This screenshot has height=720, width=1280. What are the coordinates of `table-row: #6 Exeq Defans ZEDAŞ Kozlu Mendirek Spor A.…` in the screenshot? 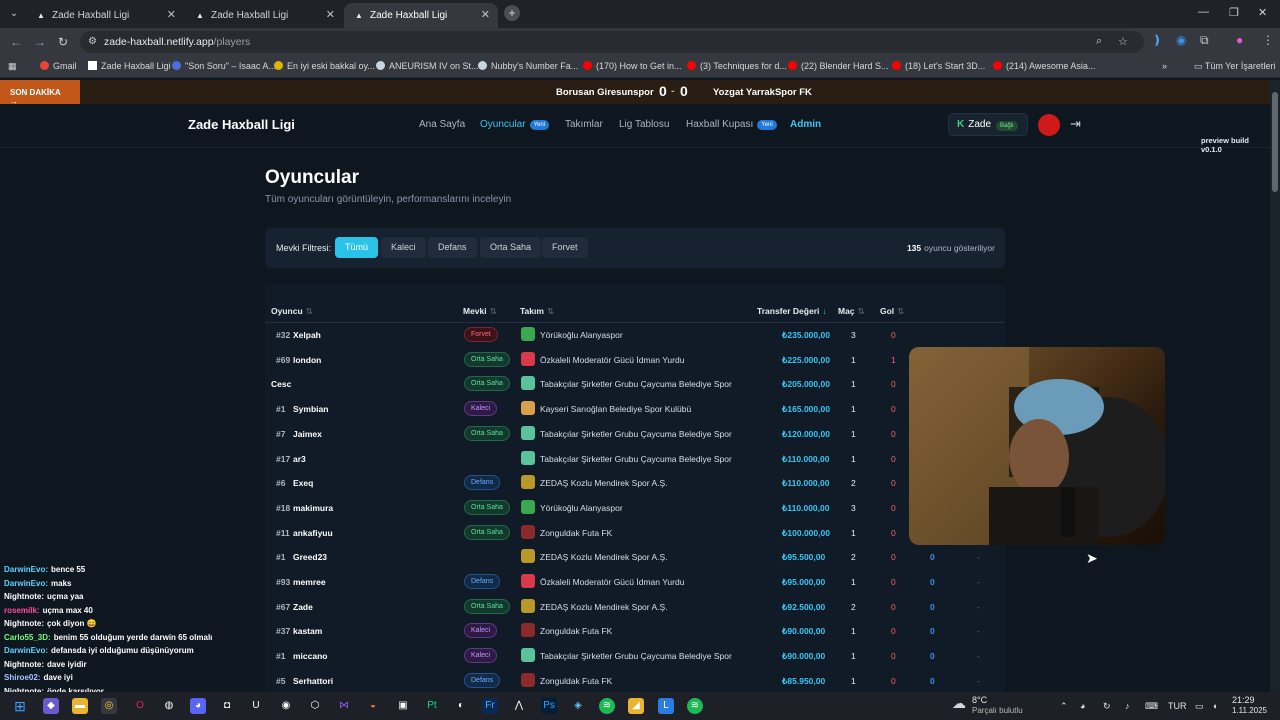 It's located at (635, 483).